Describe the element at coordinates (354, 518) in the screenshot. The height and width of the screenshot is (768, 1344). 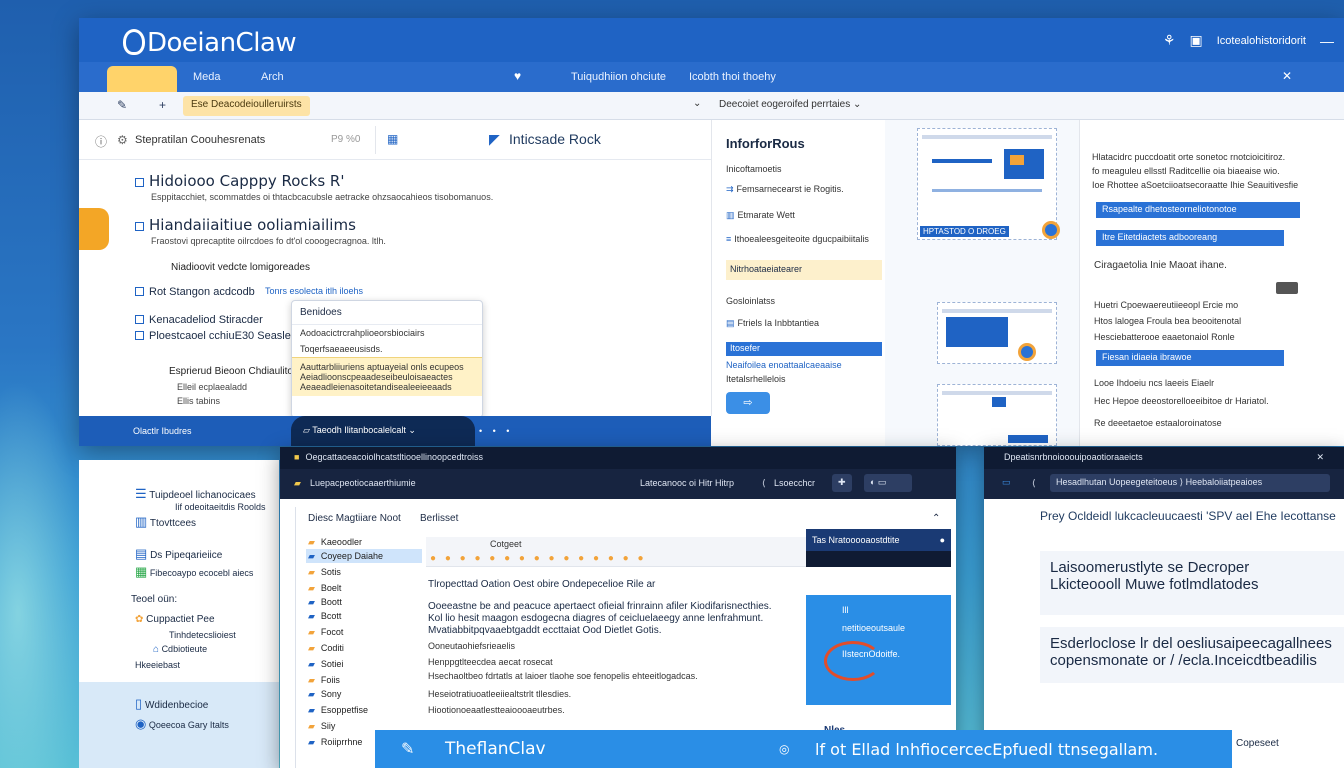
I see `tab-magazine: Diesc Magtiiare Noot` at that location.